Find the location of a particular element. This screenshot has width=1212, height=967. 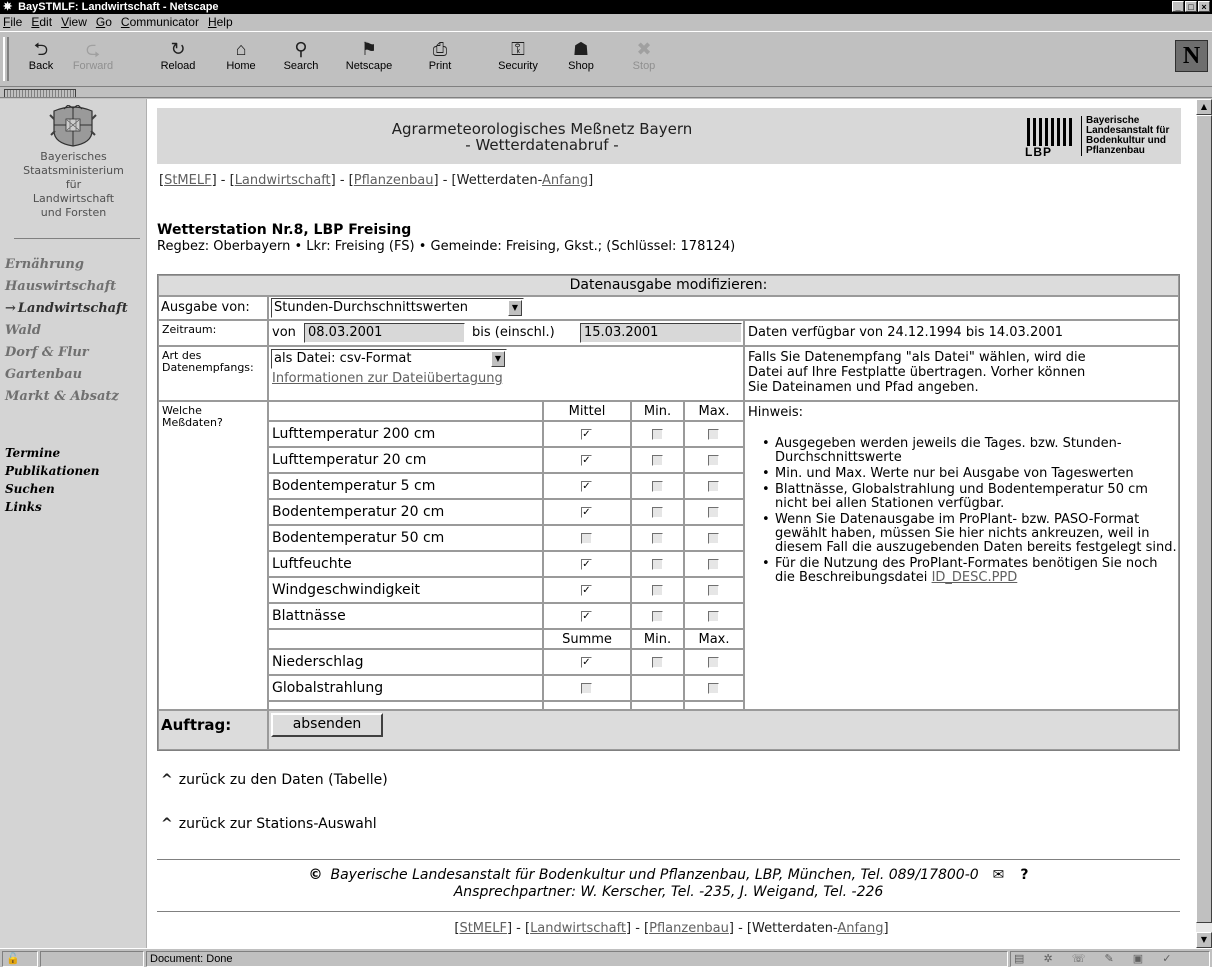

back-to-station-link: ^ zurück zur Stations-Auswahl is located at coordinates (269, 824).